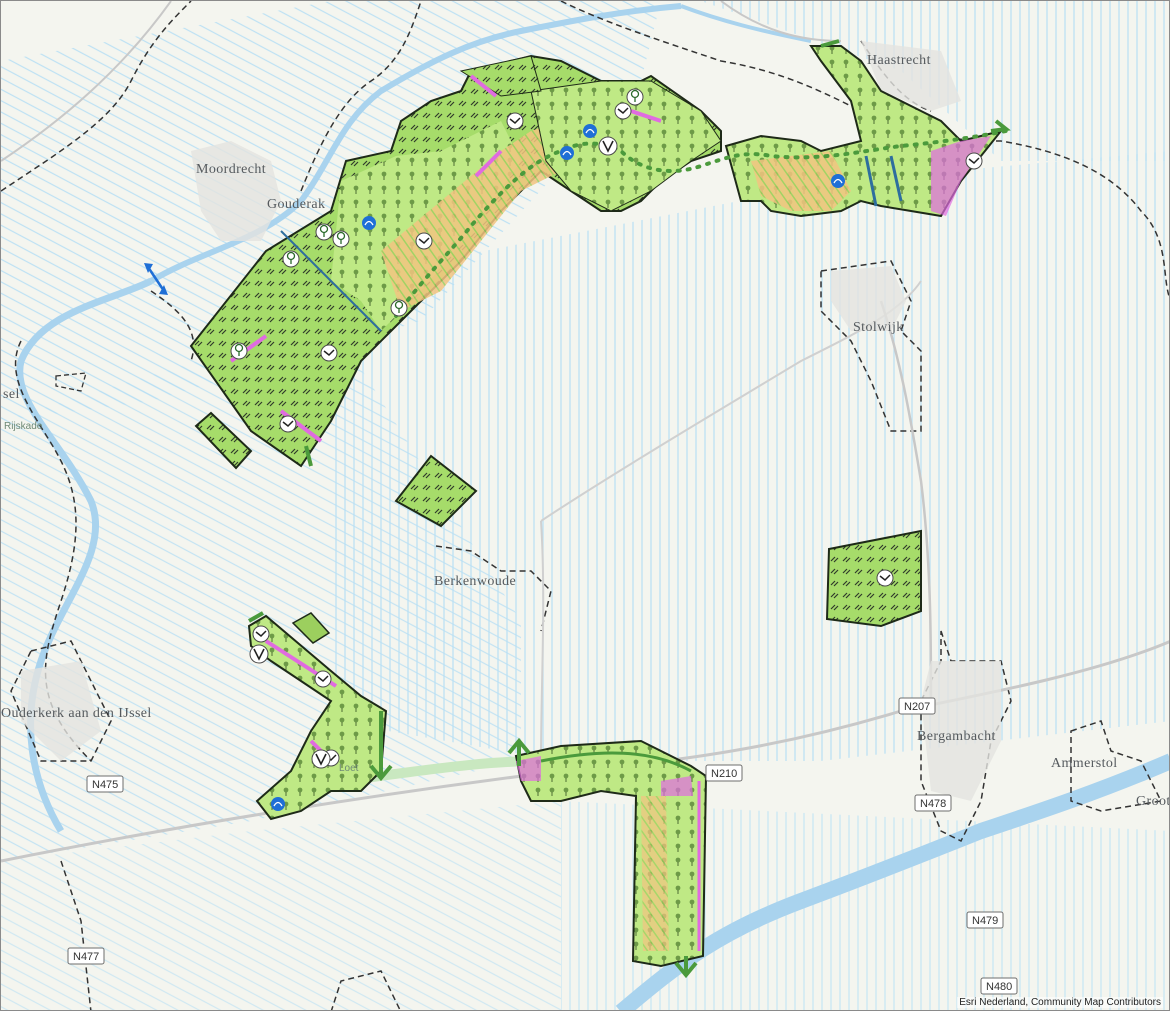  What do you see at coordinates (1084, 763) in the screenshot?
I see `label-ammerstol: Ammerstol` at bounding box center [1084, 763].